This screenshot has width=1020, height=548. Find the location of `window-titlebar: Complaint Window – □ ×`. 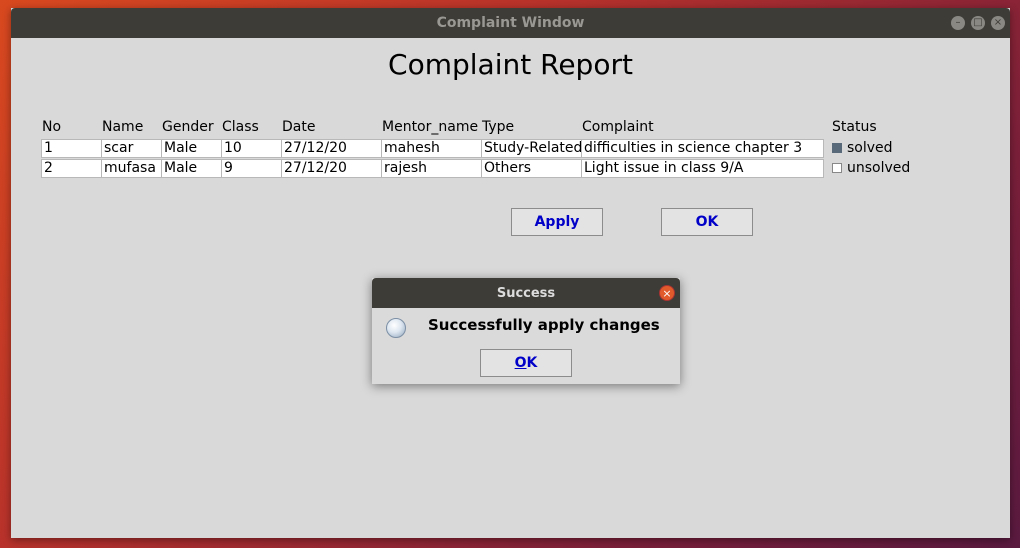

window-titlebar: Complaint Window – □ × is located at coordinates (510, 23).